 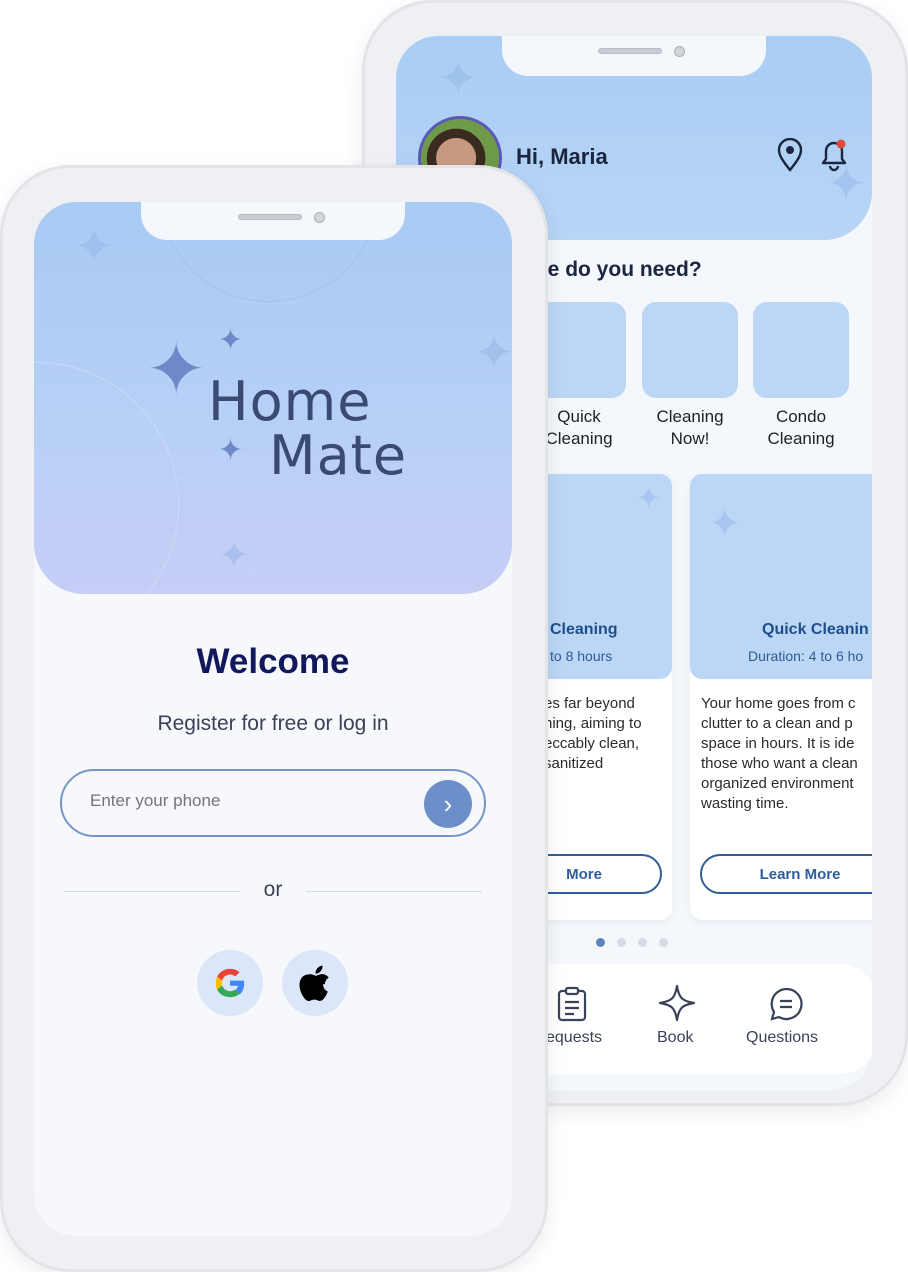 I want to click on learn-more-button: Learn More, so click(x=786, y=874).